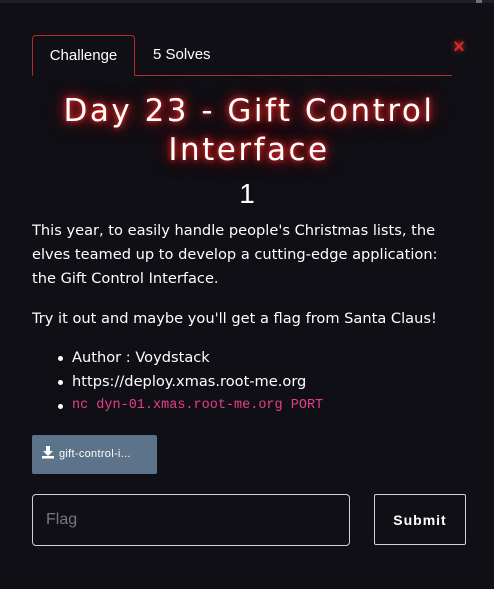 The width and height of the screenshot is (494, 589). Describe the element at coordinates (247, 1) in the screenshot. I see `top-scroll-edge` at that location.